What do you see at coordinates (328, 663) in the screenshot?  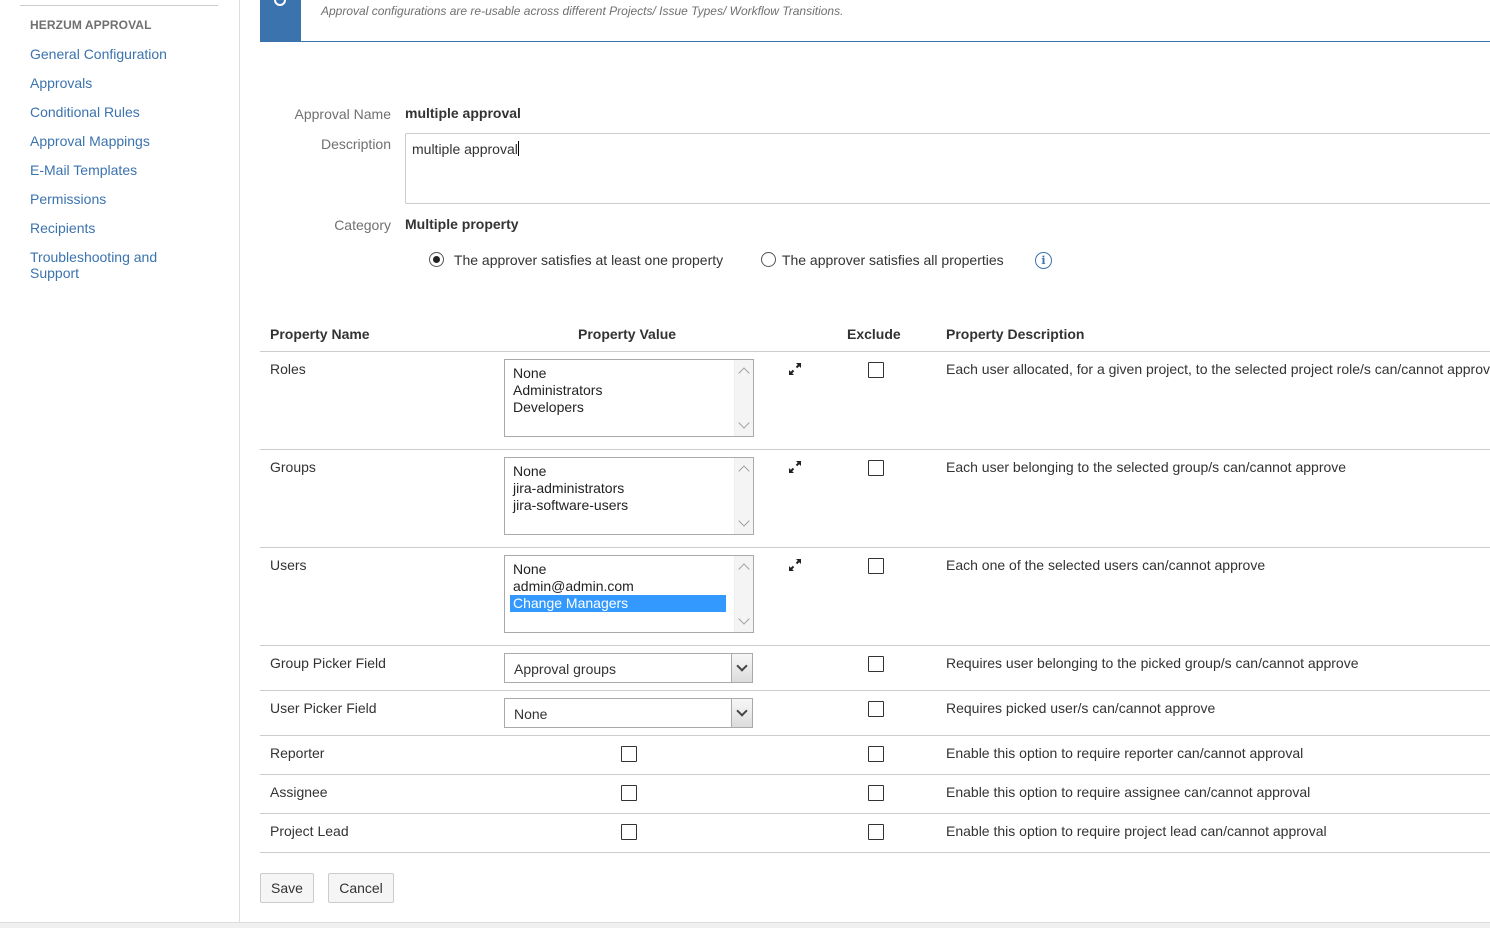 I see `row-name-group-picker: Group Picker Field` at bounding box center [328, 663].